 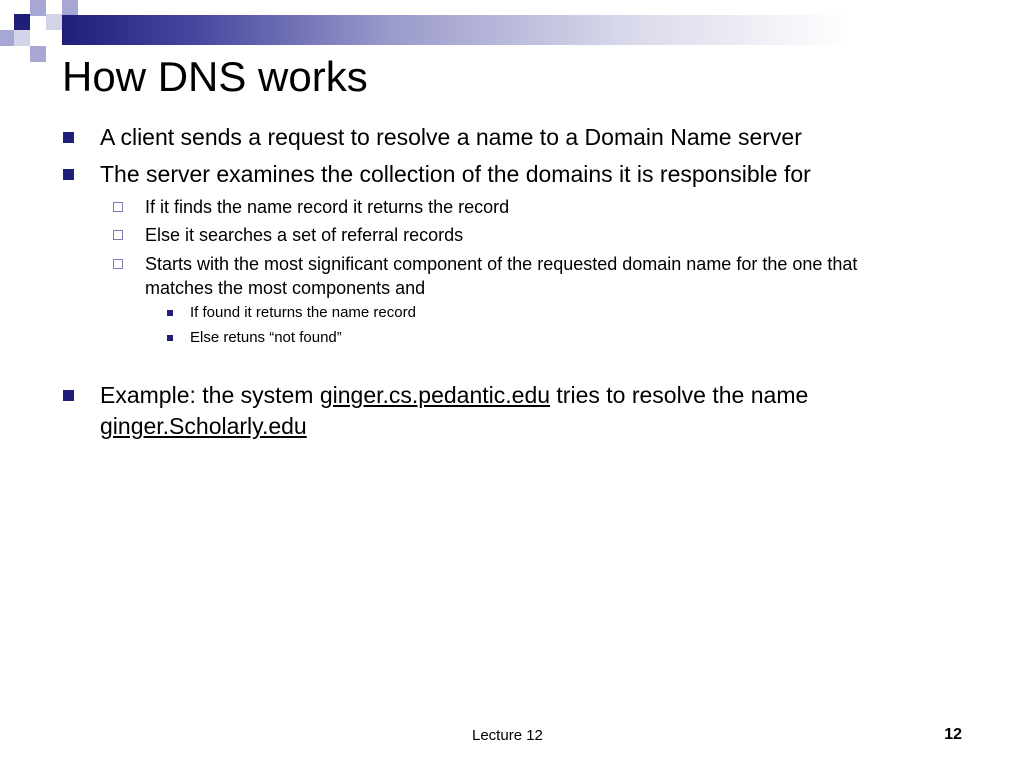 What do you see at coordinates (543, 30) in the screenshot?
I see `header-gradient-bar` at bounding box center [543, 30].